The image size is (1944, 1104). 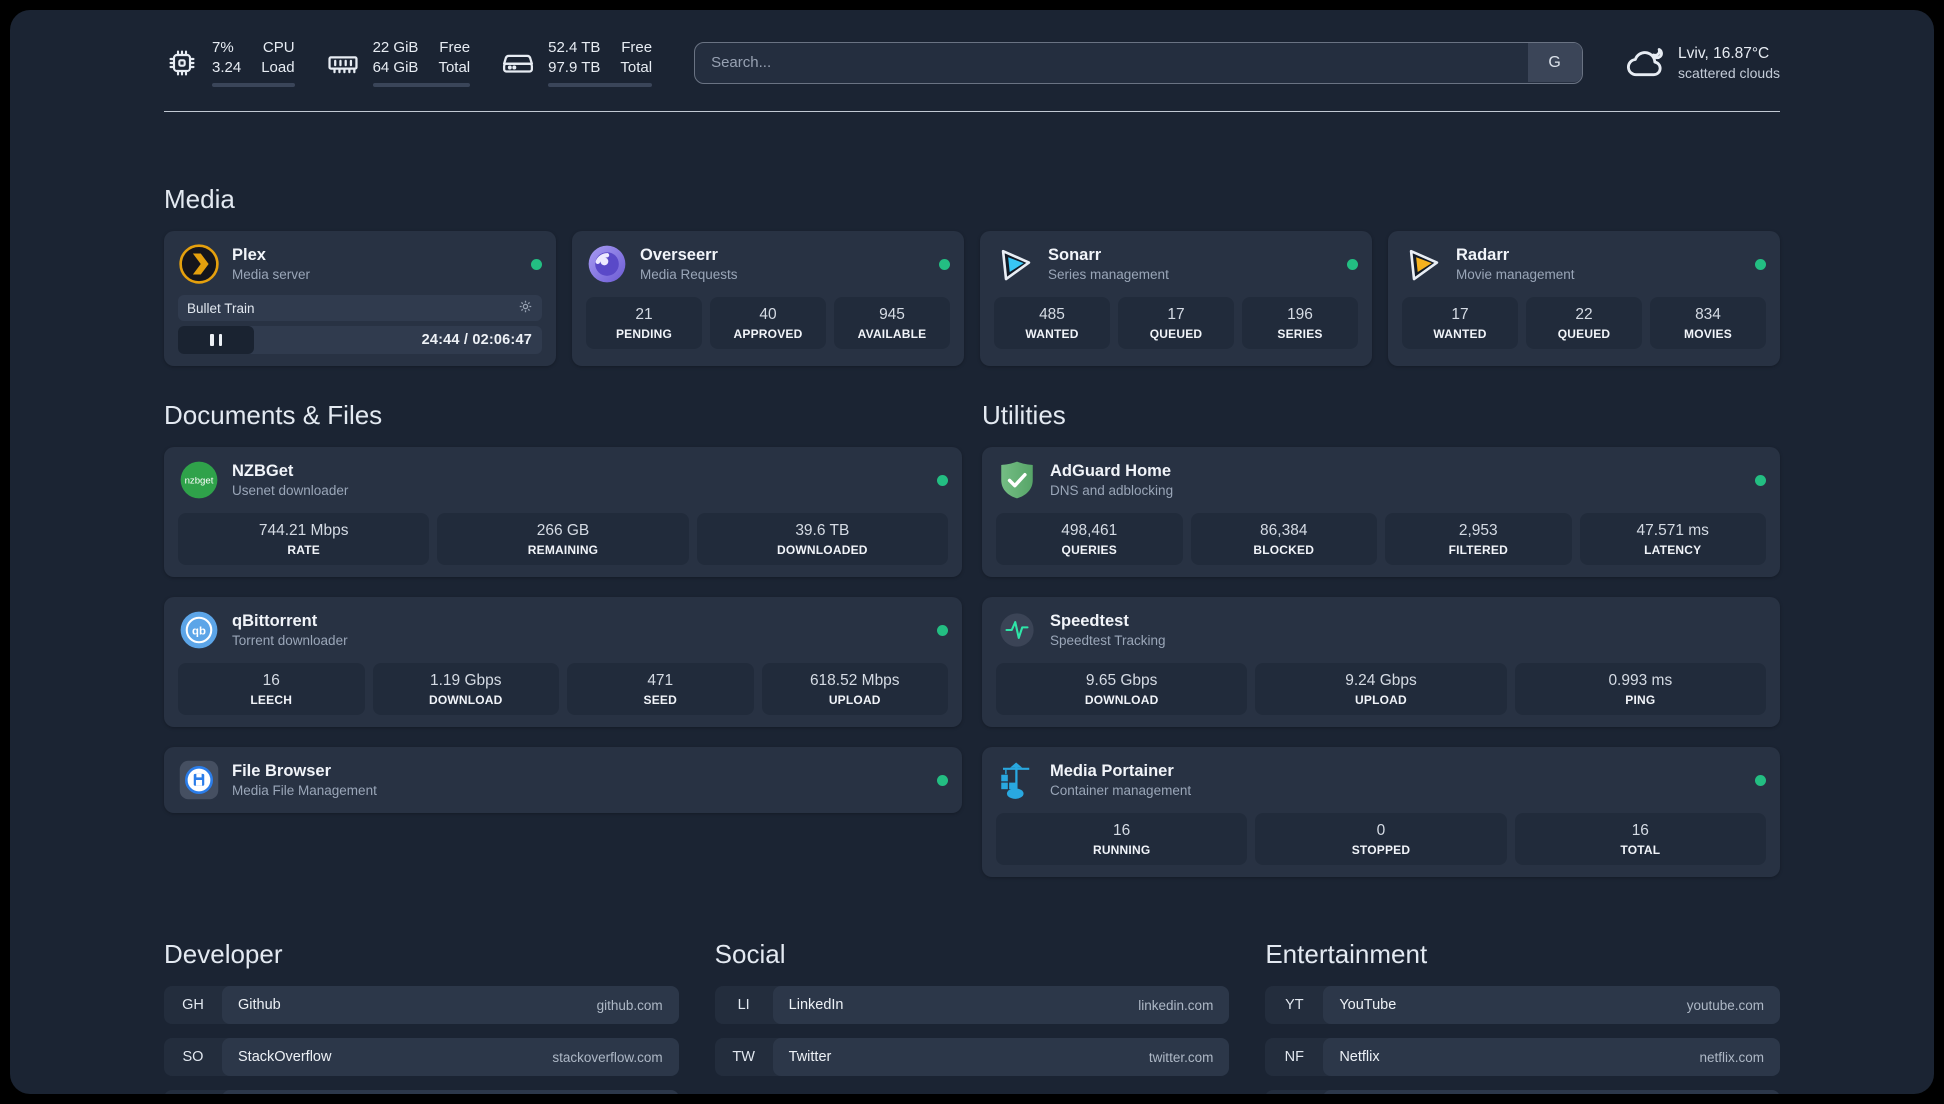 What do you see at coordinates (454, 67) in the screenshot?
I see `memory-total-label: Total` at bounding box center [454, 67].